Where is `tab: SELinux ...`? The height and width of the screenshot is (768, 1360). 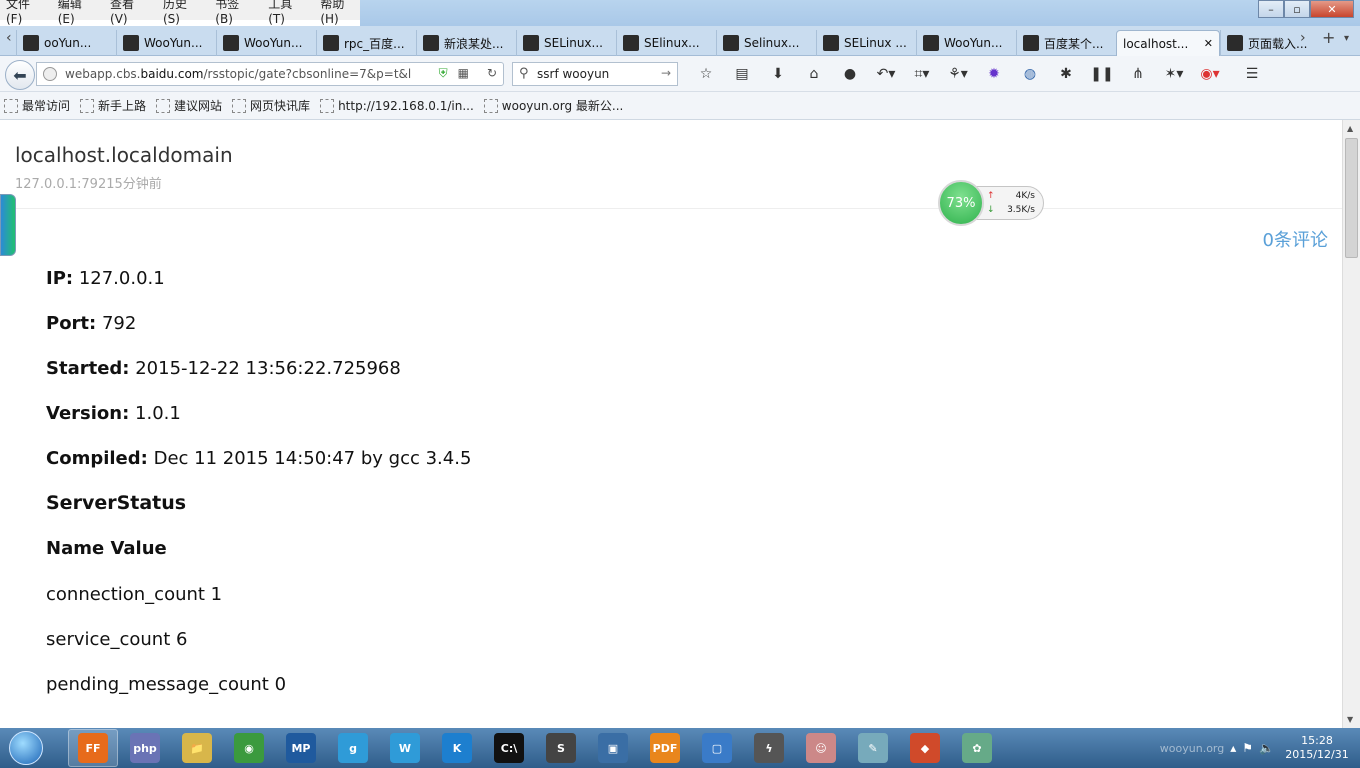 tab: SELinux ... is located at coordinates (866, 43).